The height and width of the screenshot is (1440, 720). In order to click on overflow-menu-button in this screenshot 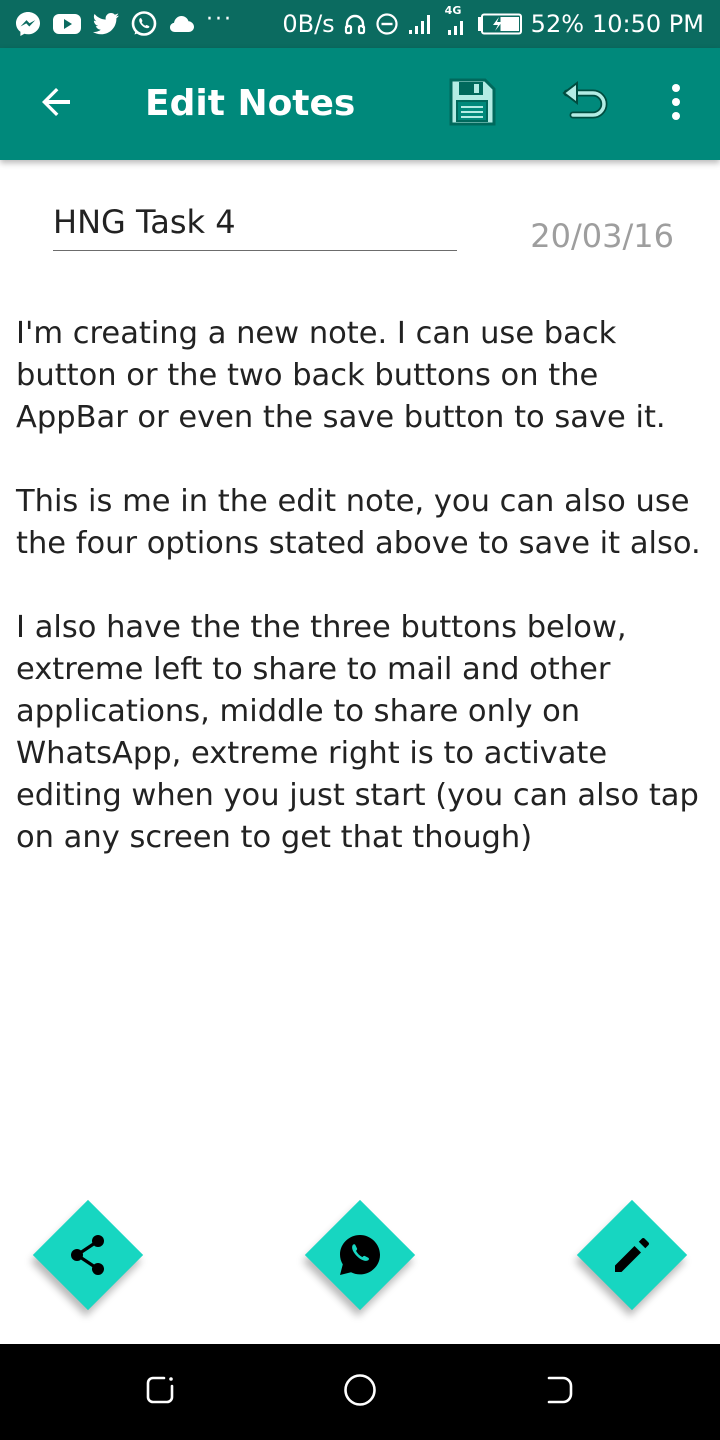, I will do `click(676, 104)`.